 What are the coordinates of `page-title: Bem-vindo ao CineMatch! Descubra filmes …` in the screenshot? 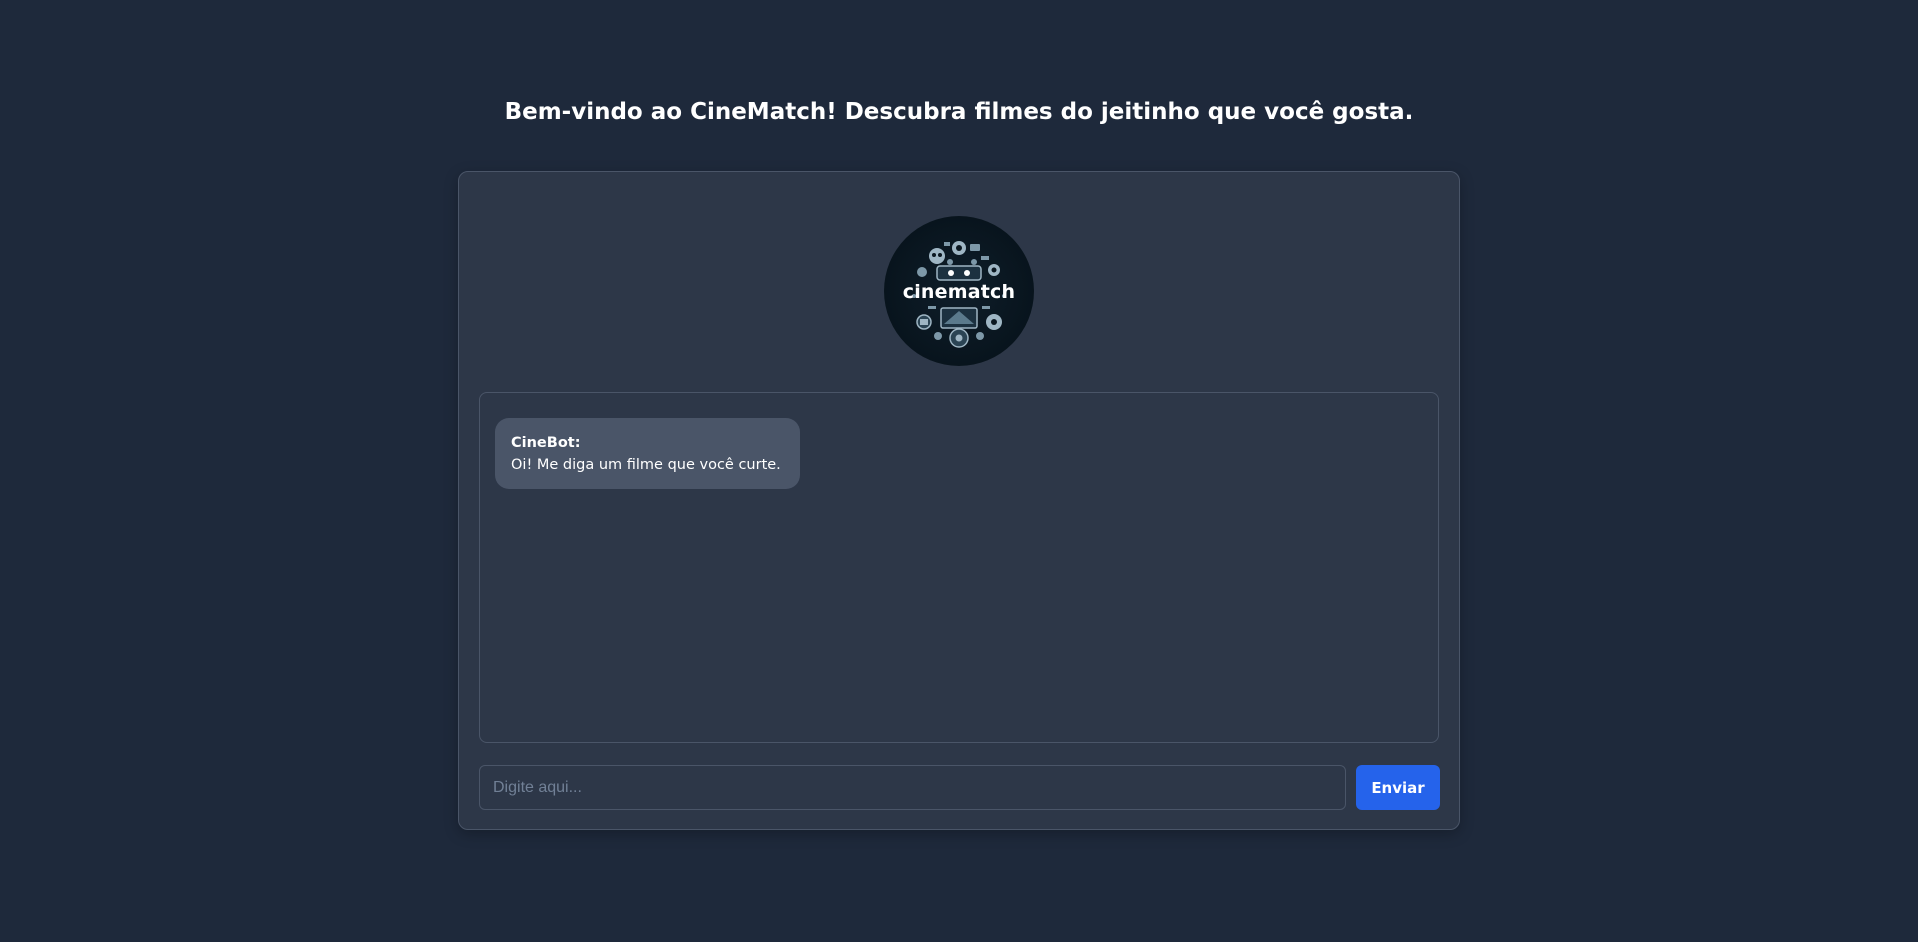 It's located at (959, 112).